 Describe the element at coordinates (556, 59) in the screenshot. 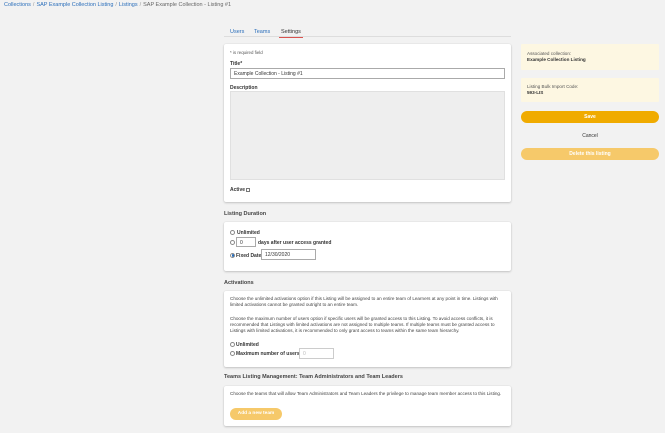

I see `associated-collection-value: Example Collection Listing` at that location.